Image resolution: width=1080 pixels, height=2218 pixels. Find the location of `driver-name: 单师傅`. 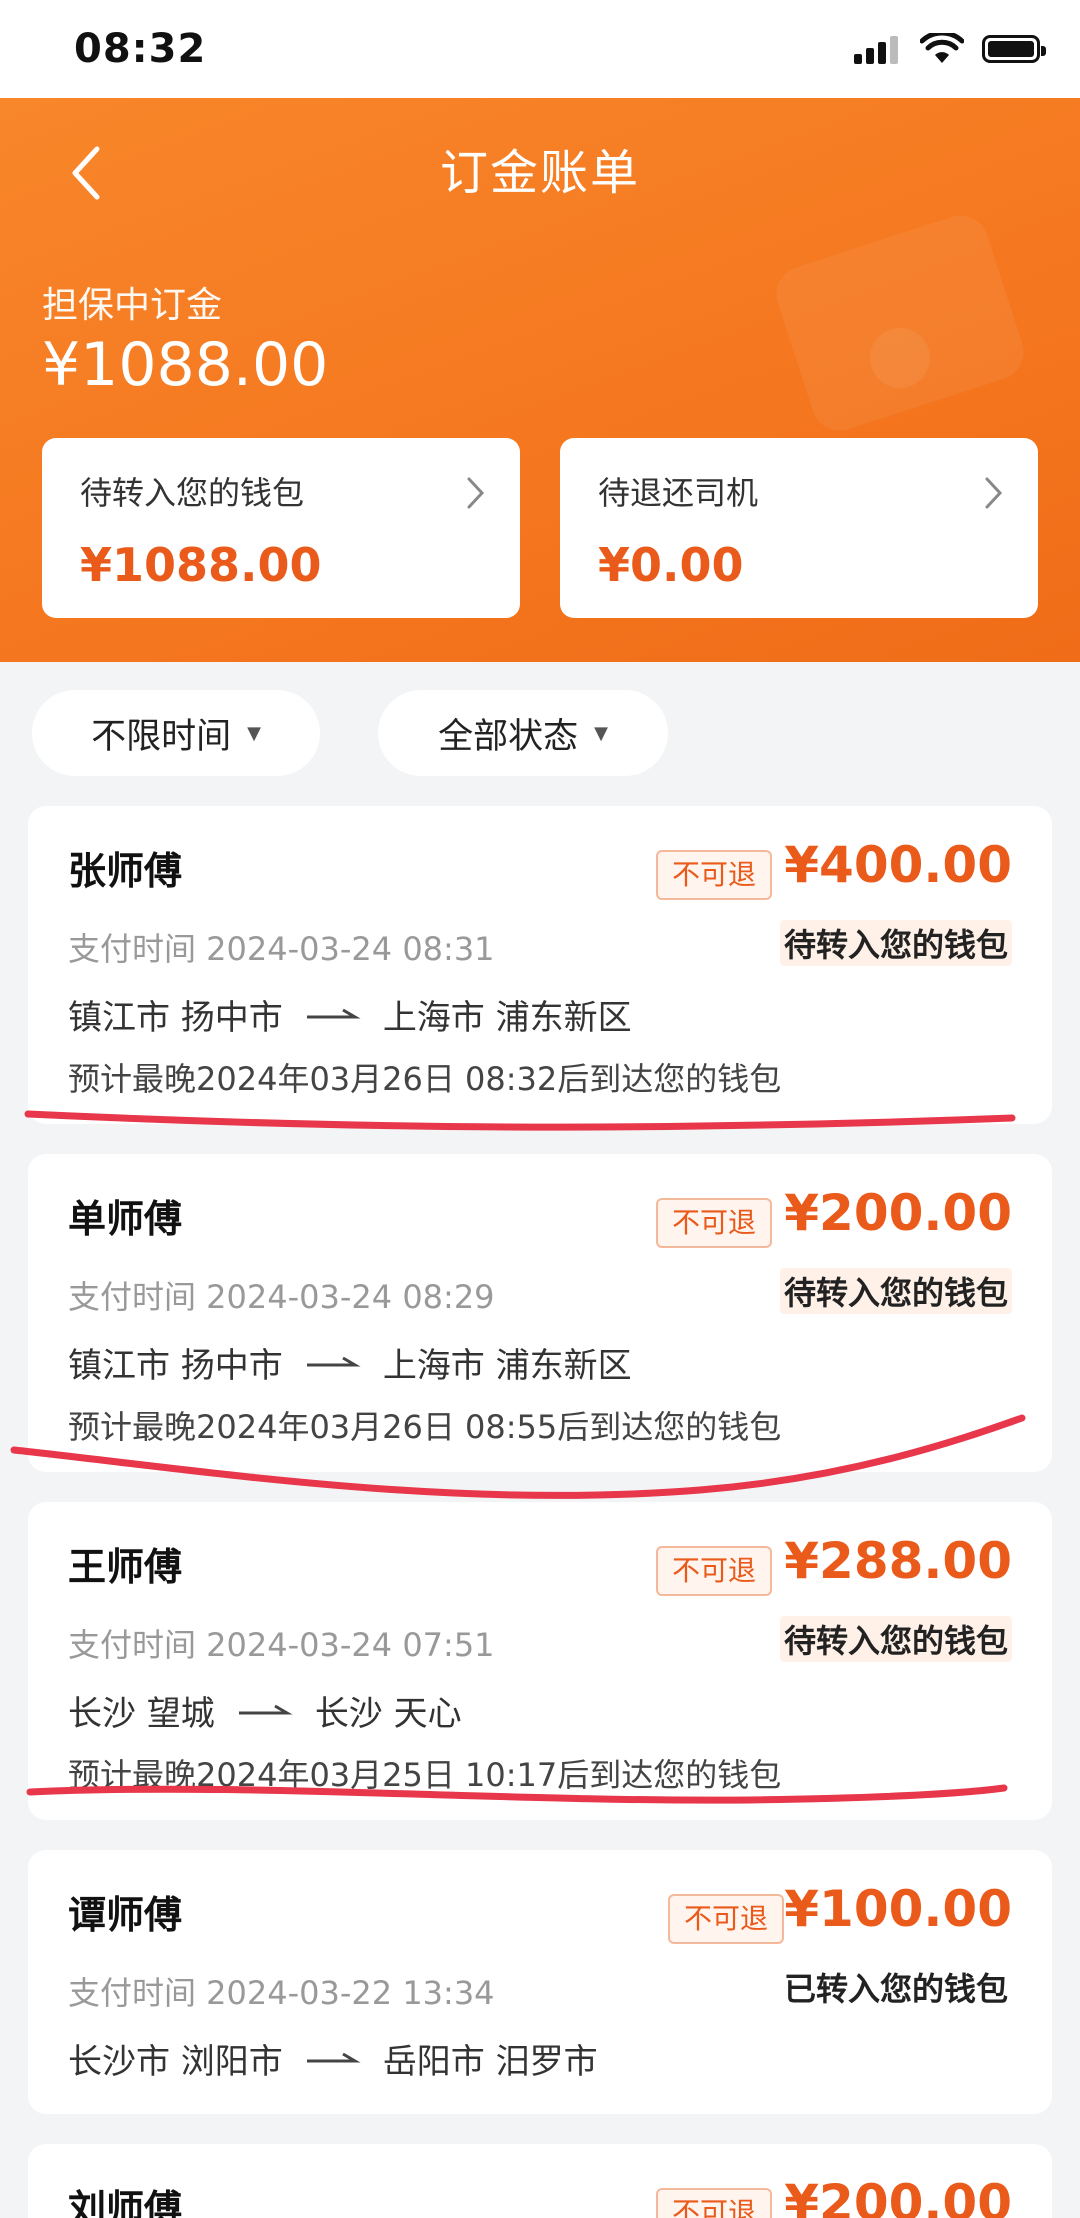

driver-name: 单师傅 is located at coordinates (125, 1219).